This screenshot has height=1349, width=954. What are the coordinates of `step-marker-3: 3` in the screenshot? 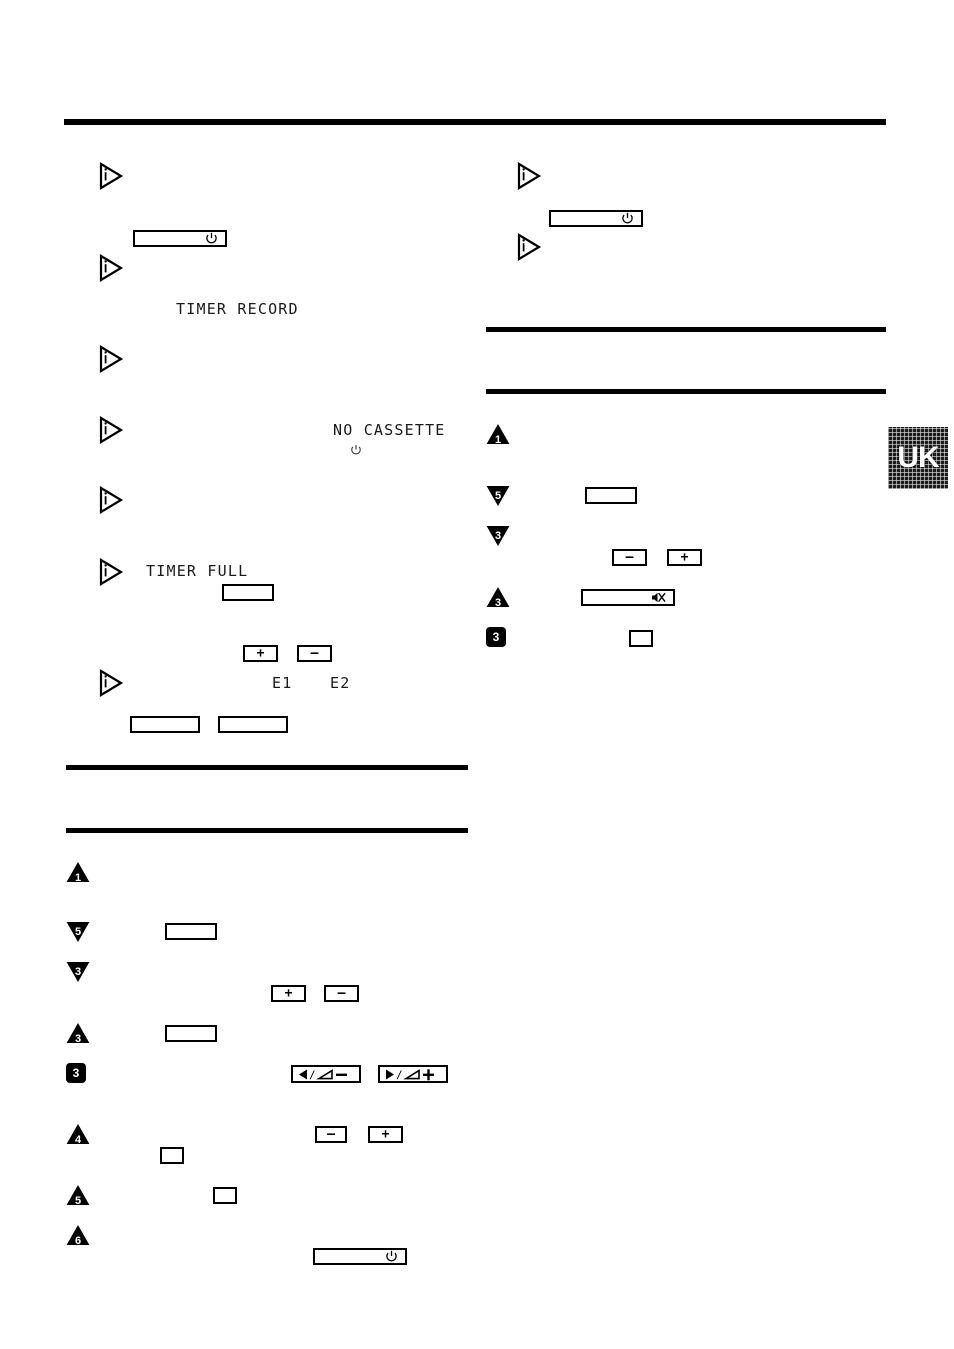 It's located at (78, 972).